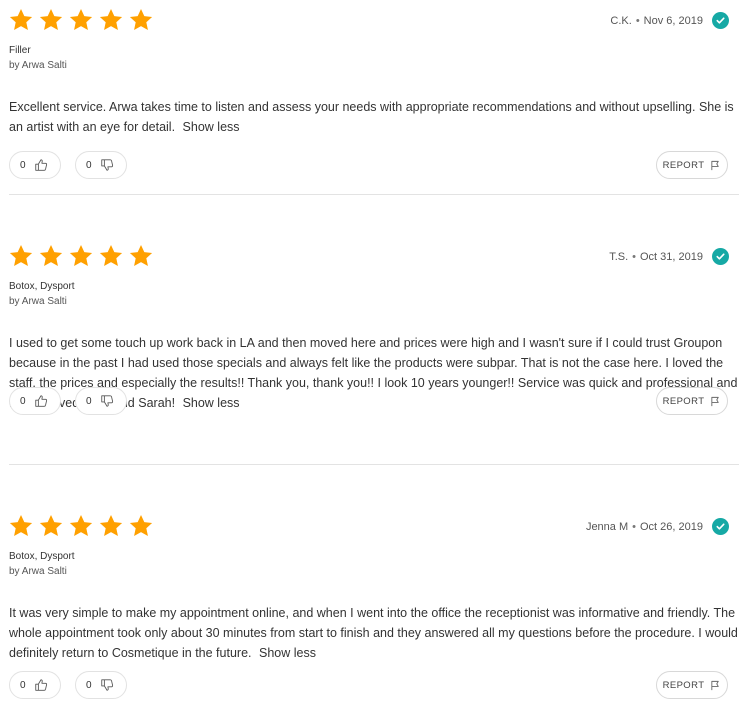 Image resolution: width=749 pixels, height=726 pixels. What do you see at coordinates (619, 256) in the screenshot?
I see `review-author: T.S.` at bounding box center [619, 256].